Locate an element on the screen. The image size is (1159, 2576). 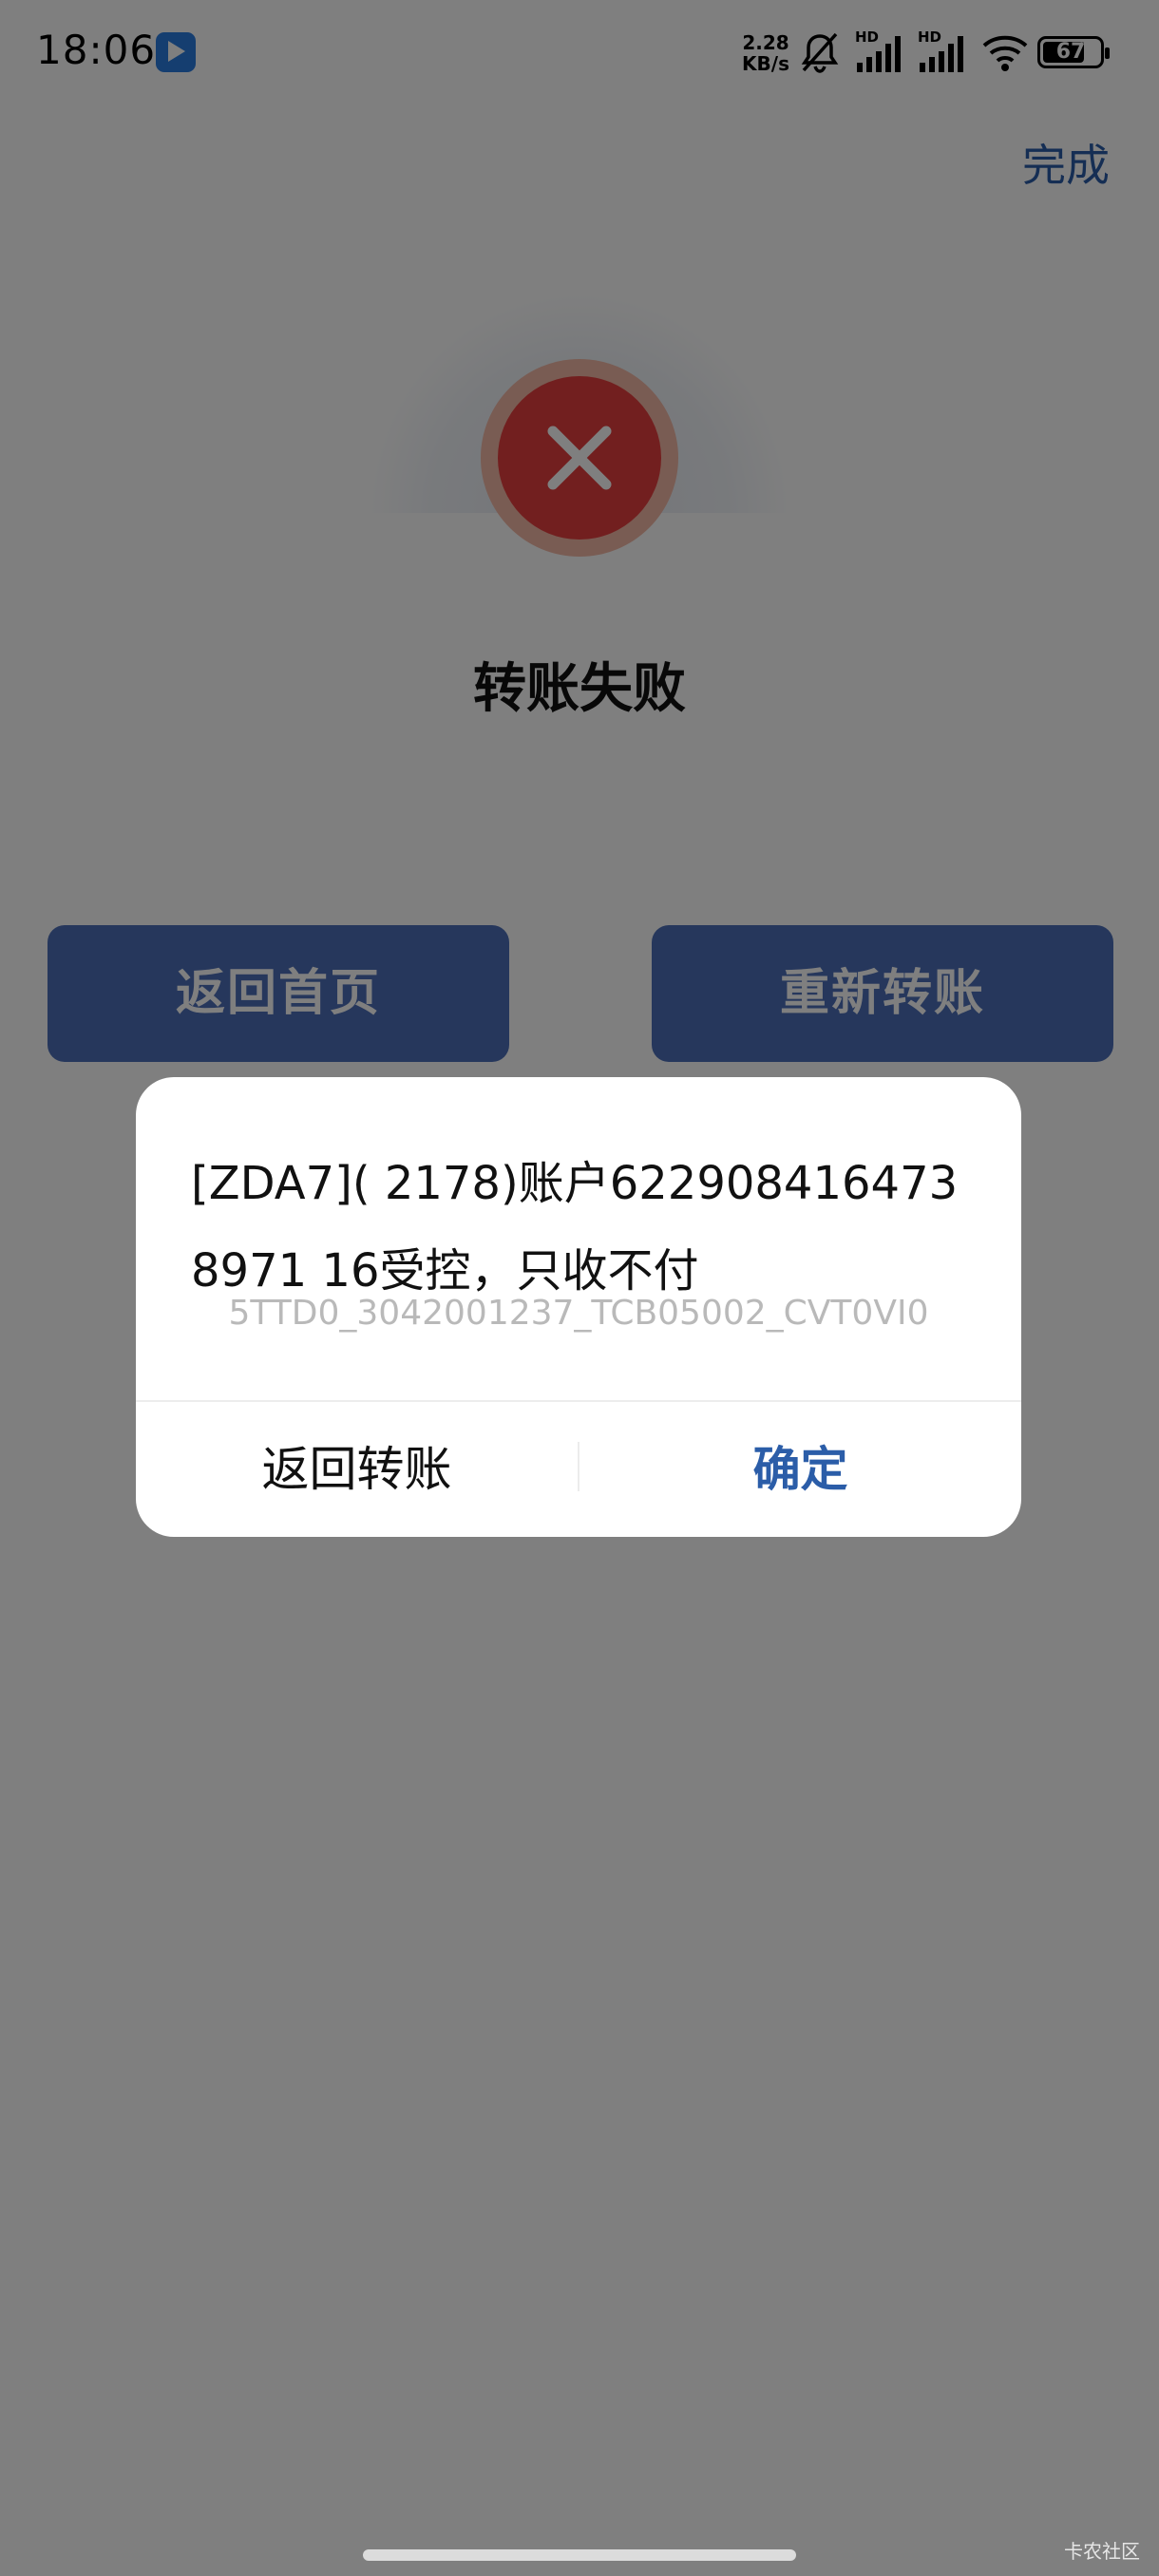
return-to-transfer-button: 返回转账 is located at coordinates (357, 1469).